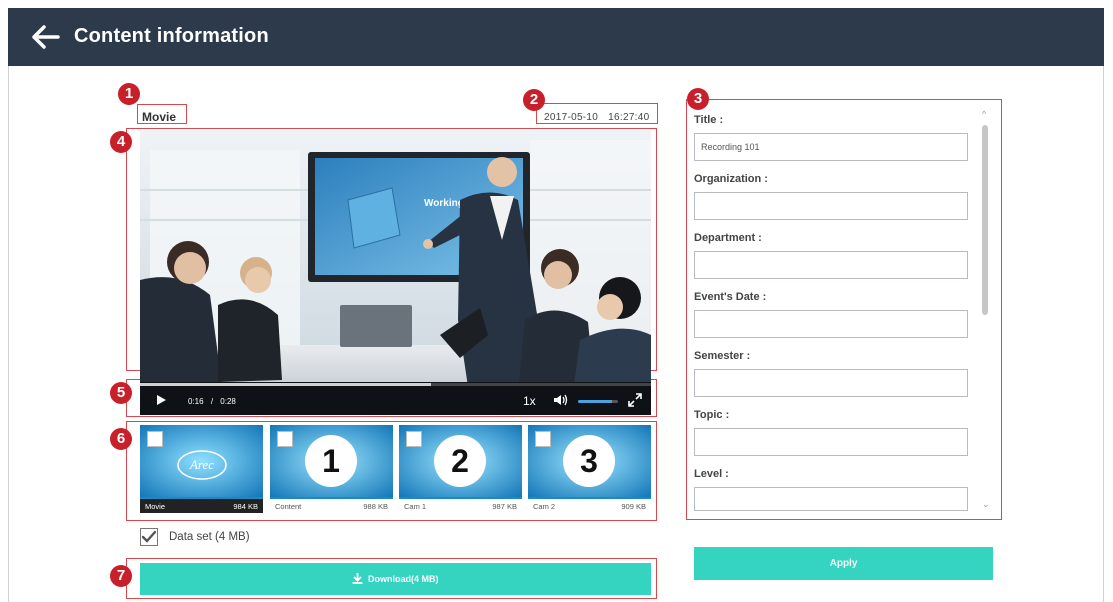  I want to click on video-controls: 0:16 / 0:28 1x, so click(395, 399).